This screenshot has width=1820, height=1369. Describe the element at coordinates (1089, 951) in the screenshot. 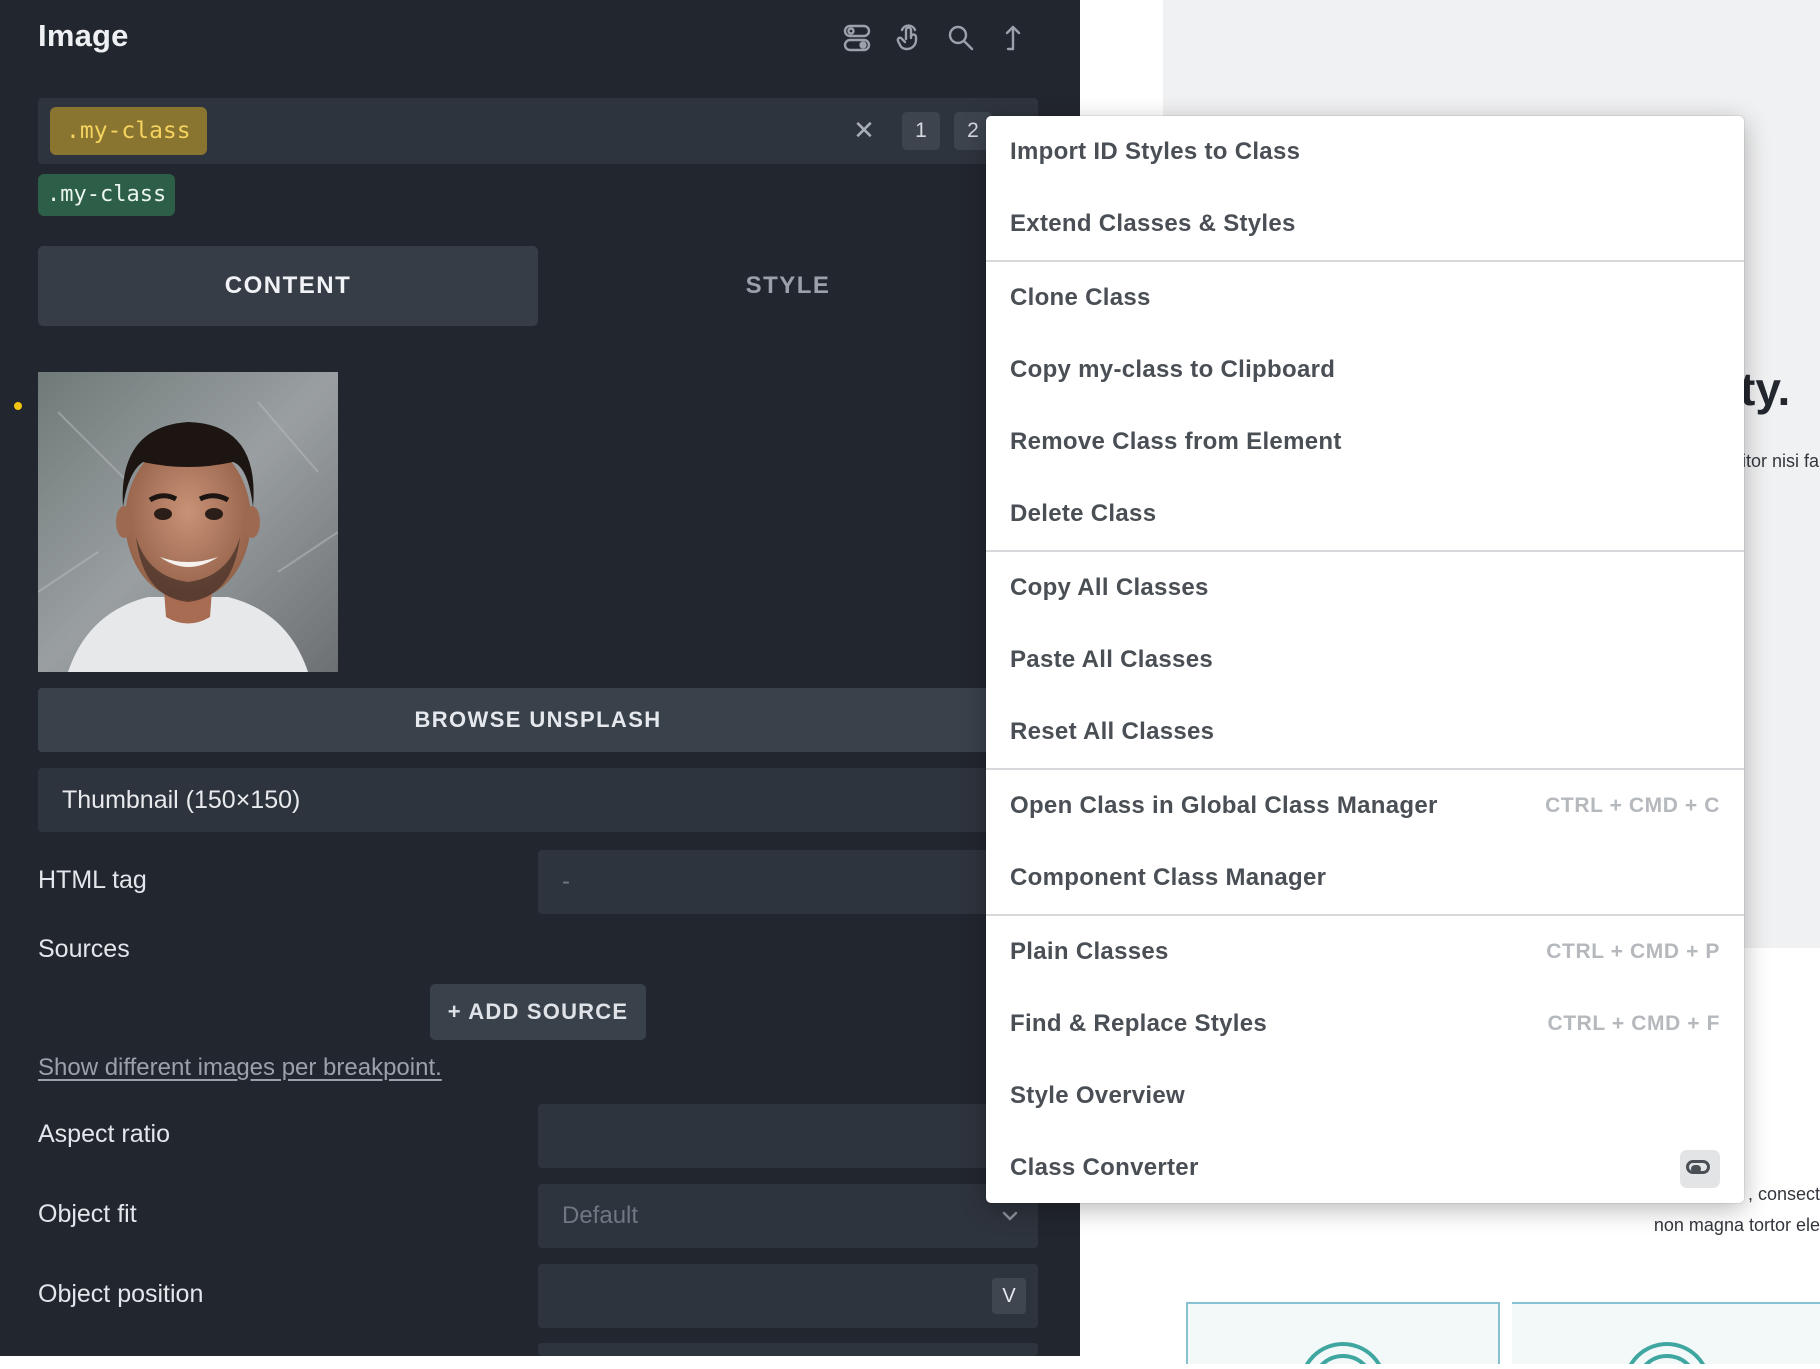

I see `menu-item-label: Plain Classes` at that location.